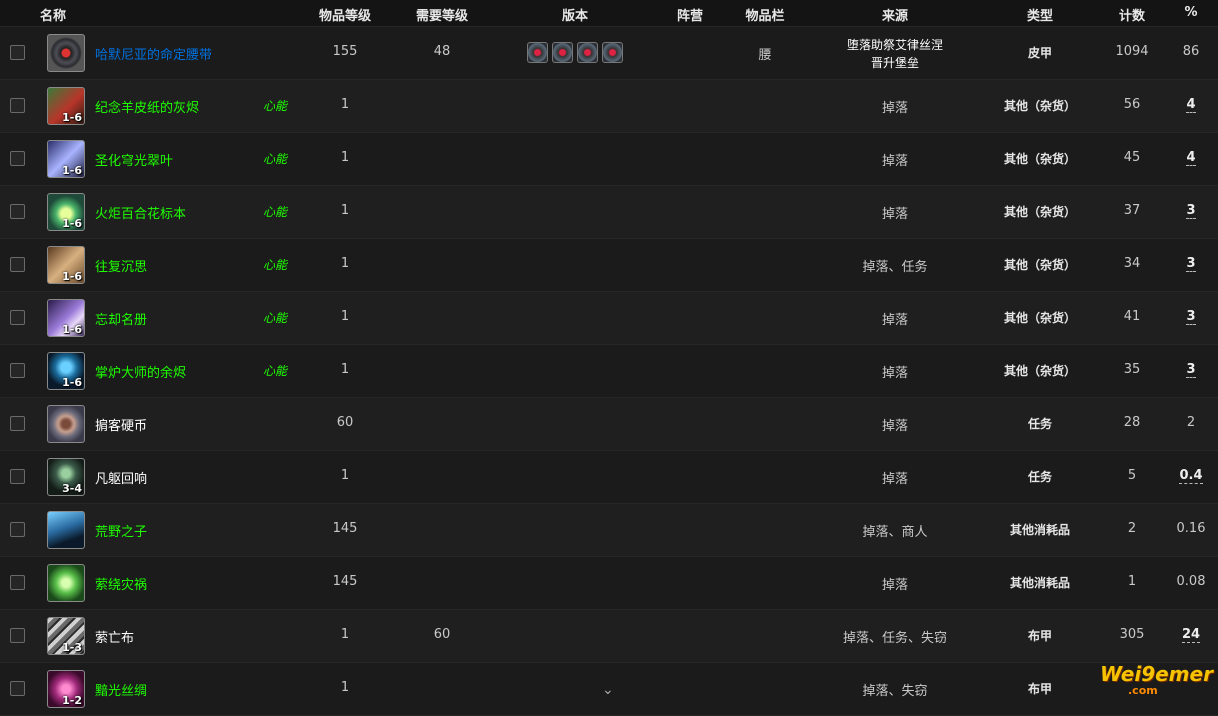 This screenshot has width=1218, height=716. What do you see at coordinates (1040, 14) in the screenshot?
I see `col-type: 类型` at bounding box center [1040, 14].